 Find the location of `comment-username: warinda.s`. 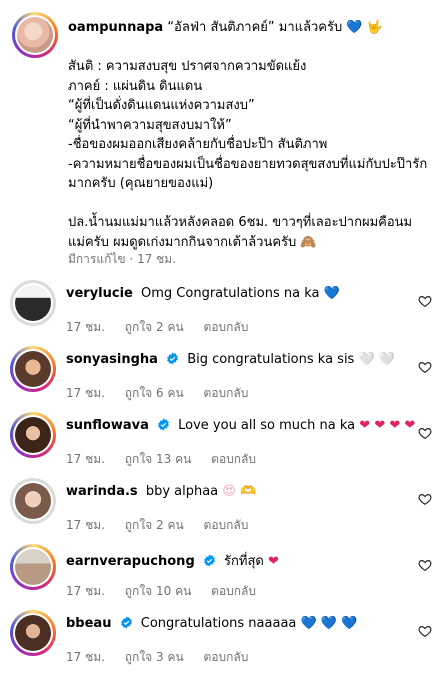

comment-username: warinda.s is located at coordinates (102, 491).